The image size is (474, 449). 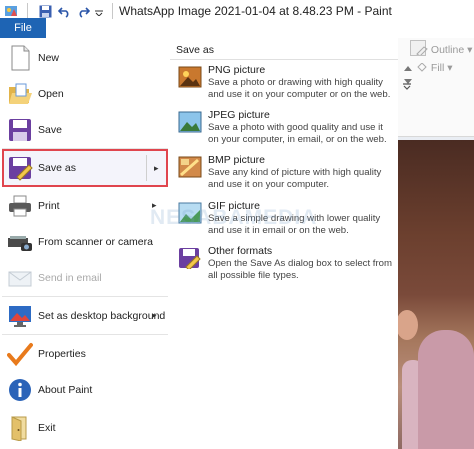 What do you see at coordinates (237, 30) in the screenshot?
I see `ribbon-tabs` at bounding box center [237, 30].